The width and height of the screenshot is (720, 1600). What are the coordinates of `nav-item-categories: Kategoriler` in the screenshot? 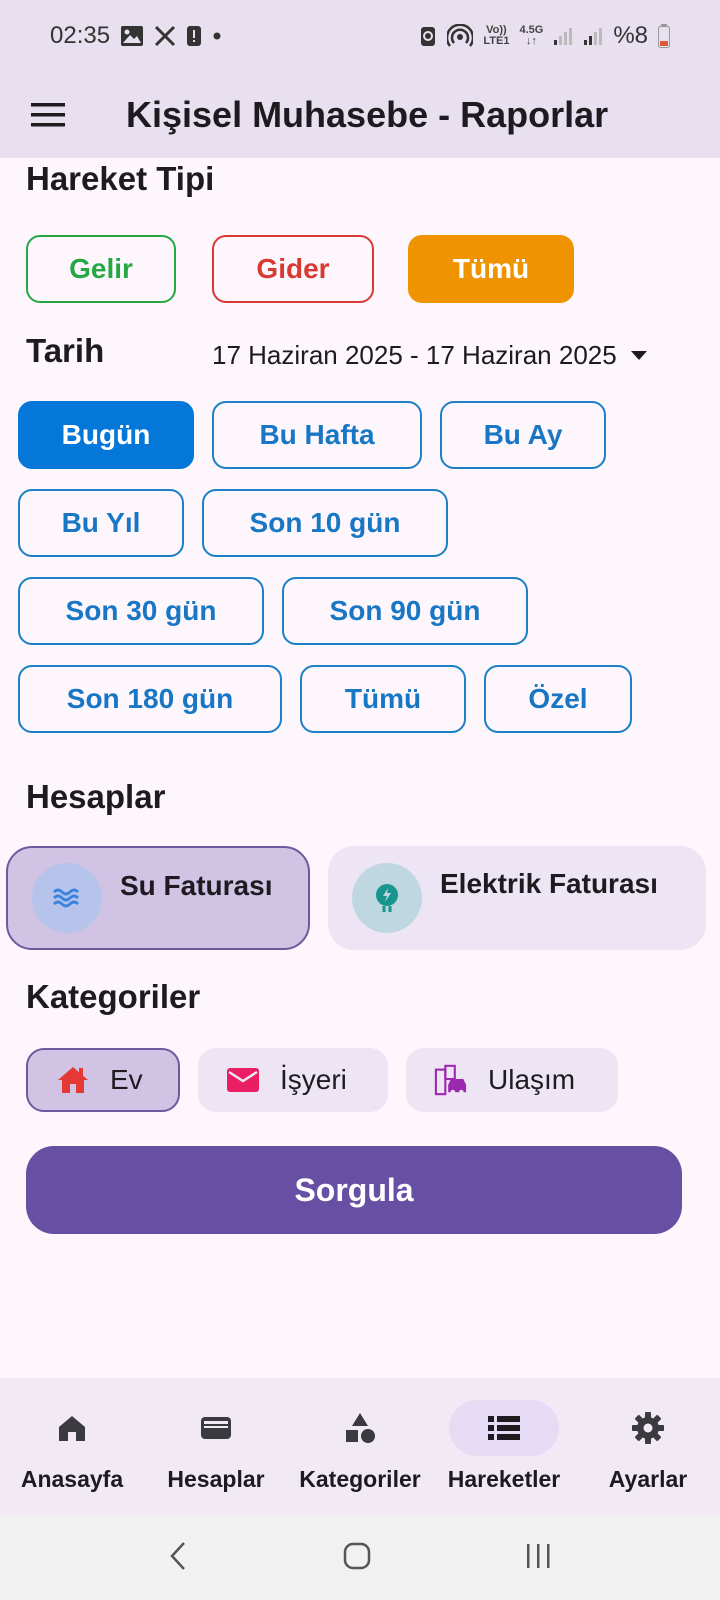 It's located at (360, 1447).